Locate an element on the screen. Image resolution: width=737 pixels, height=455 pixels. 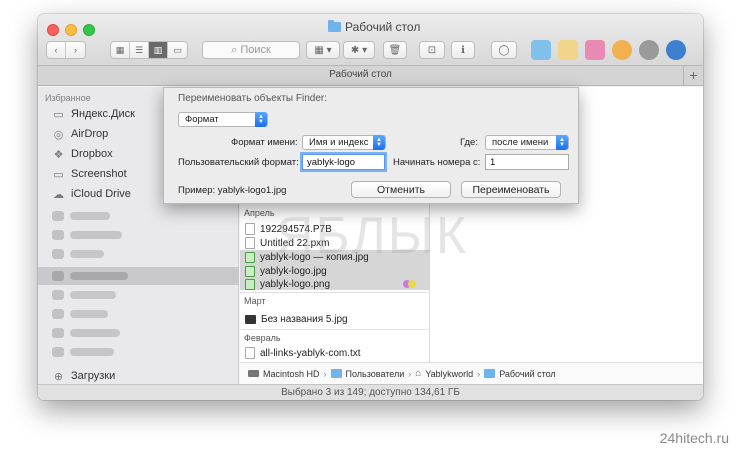
file-name: Без названия 5.jpg is located at coordinates (304, 319).